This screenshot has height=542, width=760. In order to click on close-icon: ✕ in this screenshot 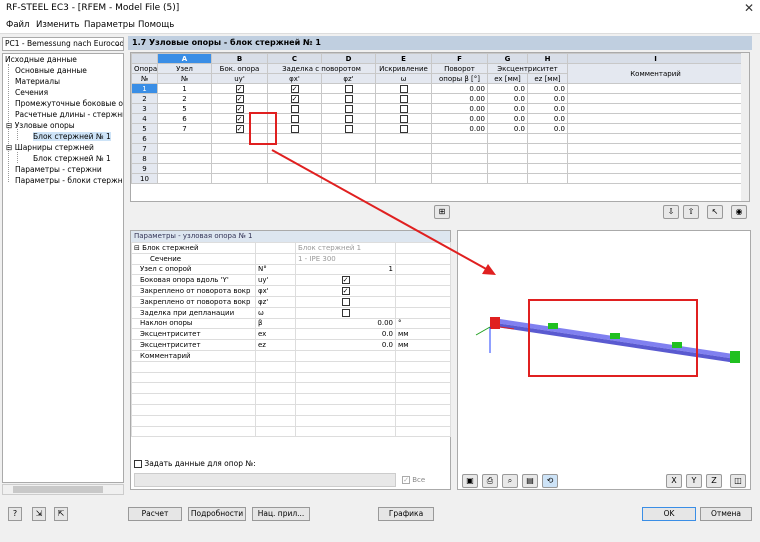, I will do `click(749, 8)`.